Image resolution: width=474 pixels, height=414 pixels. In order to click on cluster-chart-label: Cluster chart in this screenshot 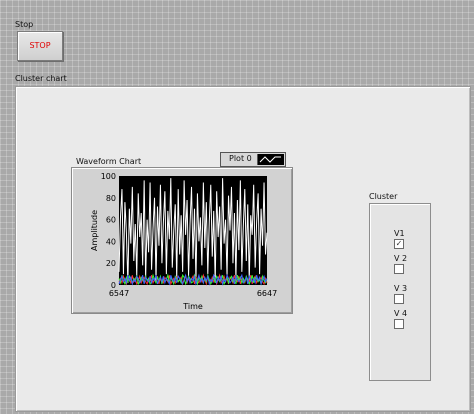, I will do `click(41, 78)`.